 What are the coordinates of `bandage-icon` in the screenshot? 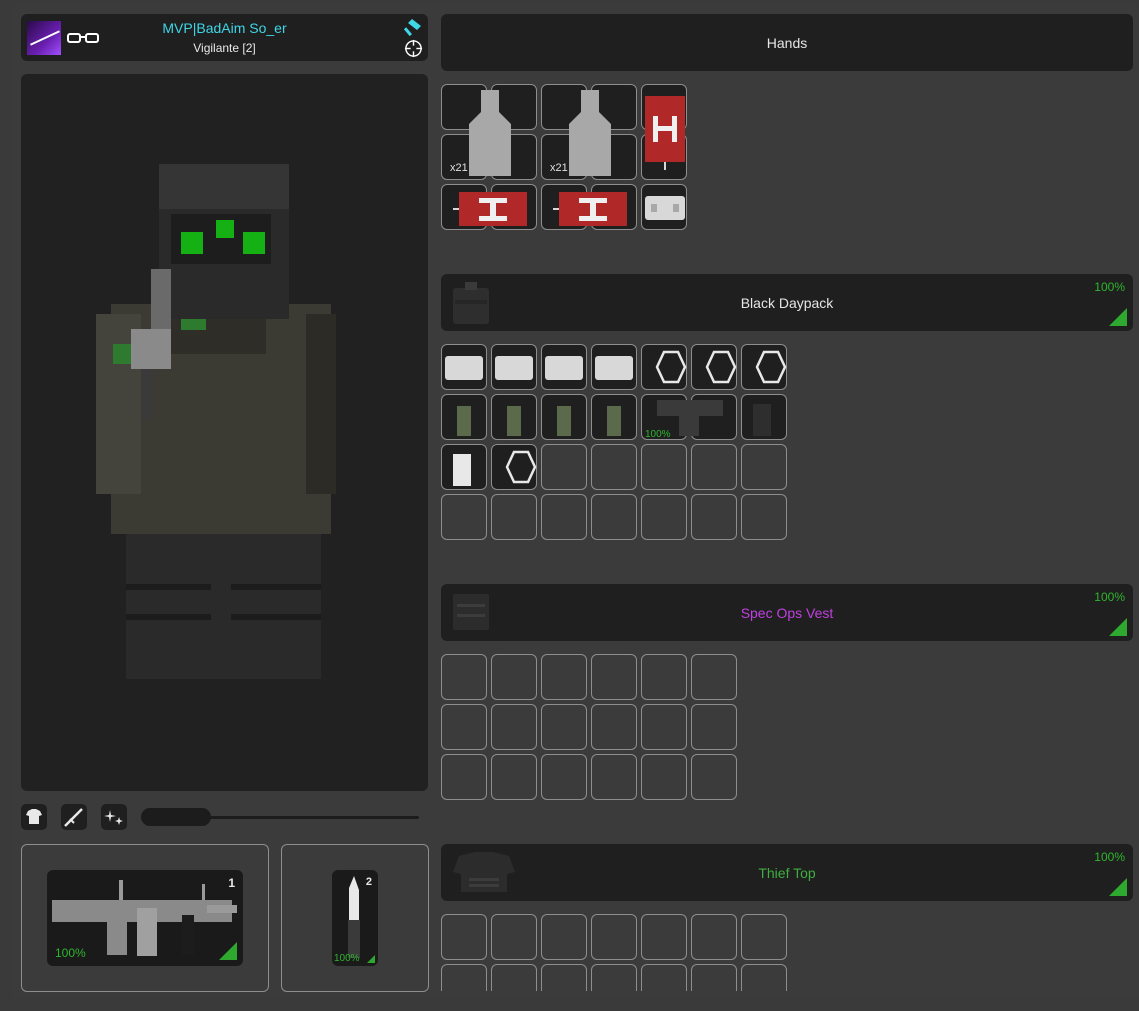 It's located at (539, 368).